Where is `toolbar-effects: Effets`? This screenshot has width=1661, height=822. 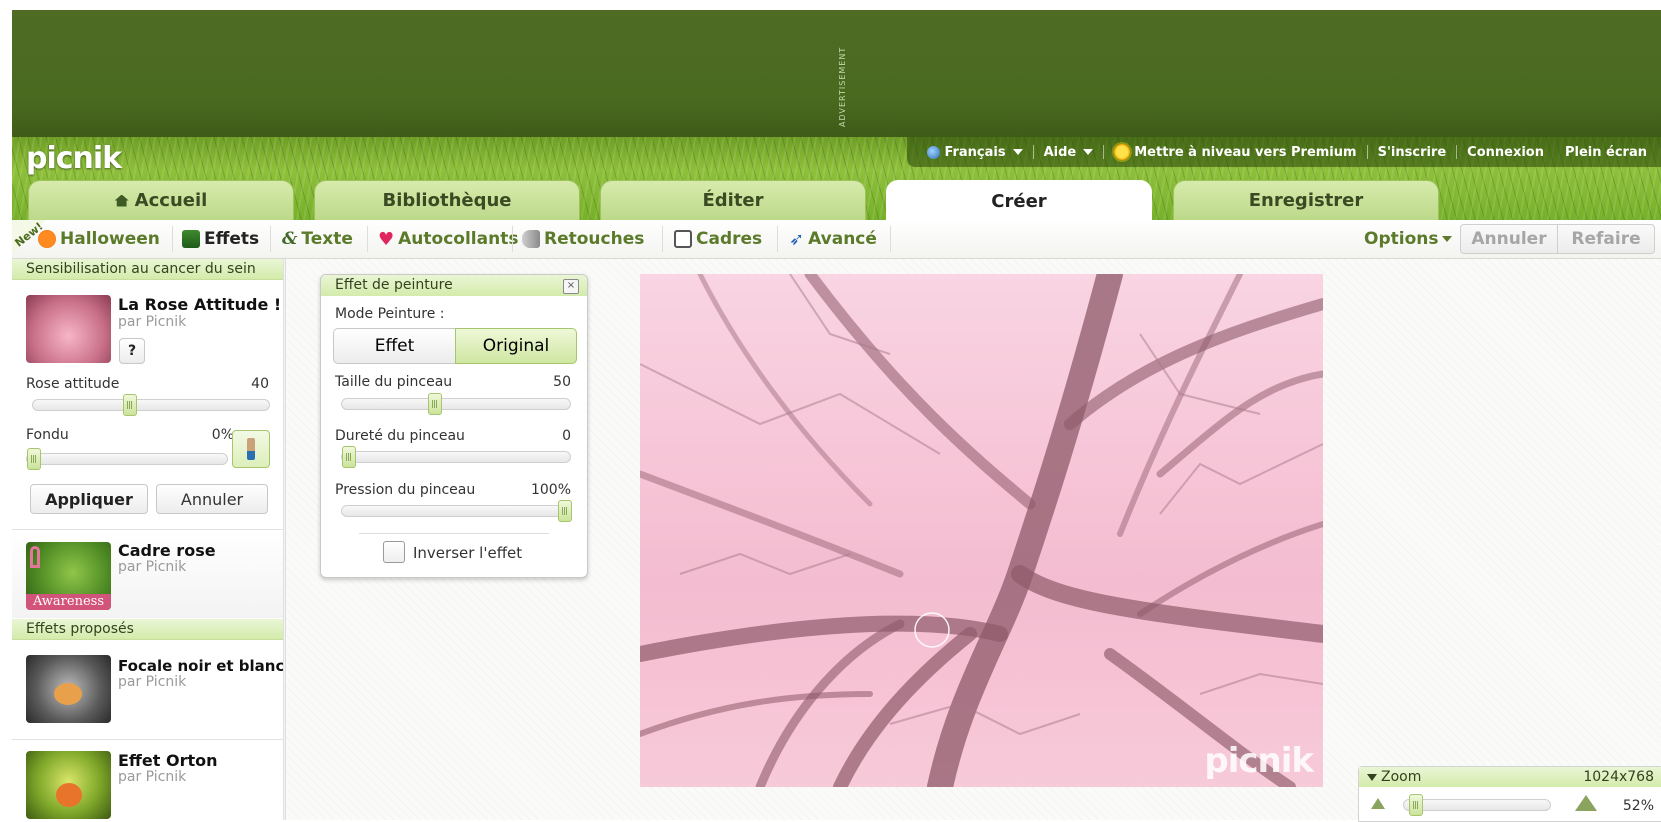 toolbar-effects: Effets is located at coordinates (220, 239).